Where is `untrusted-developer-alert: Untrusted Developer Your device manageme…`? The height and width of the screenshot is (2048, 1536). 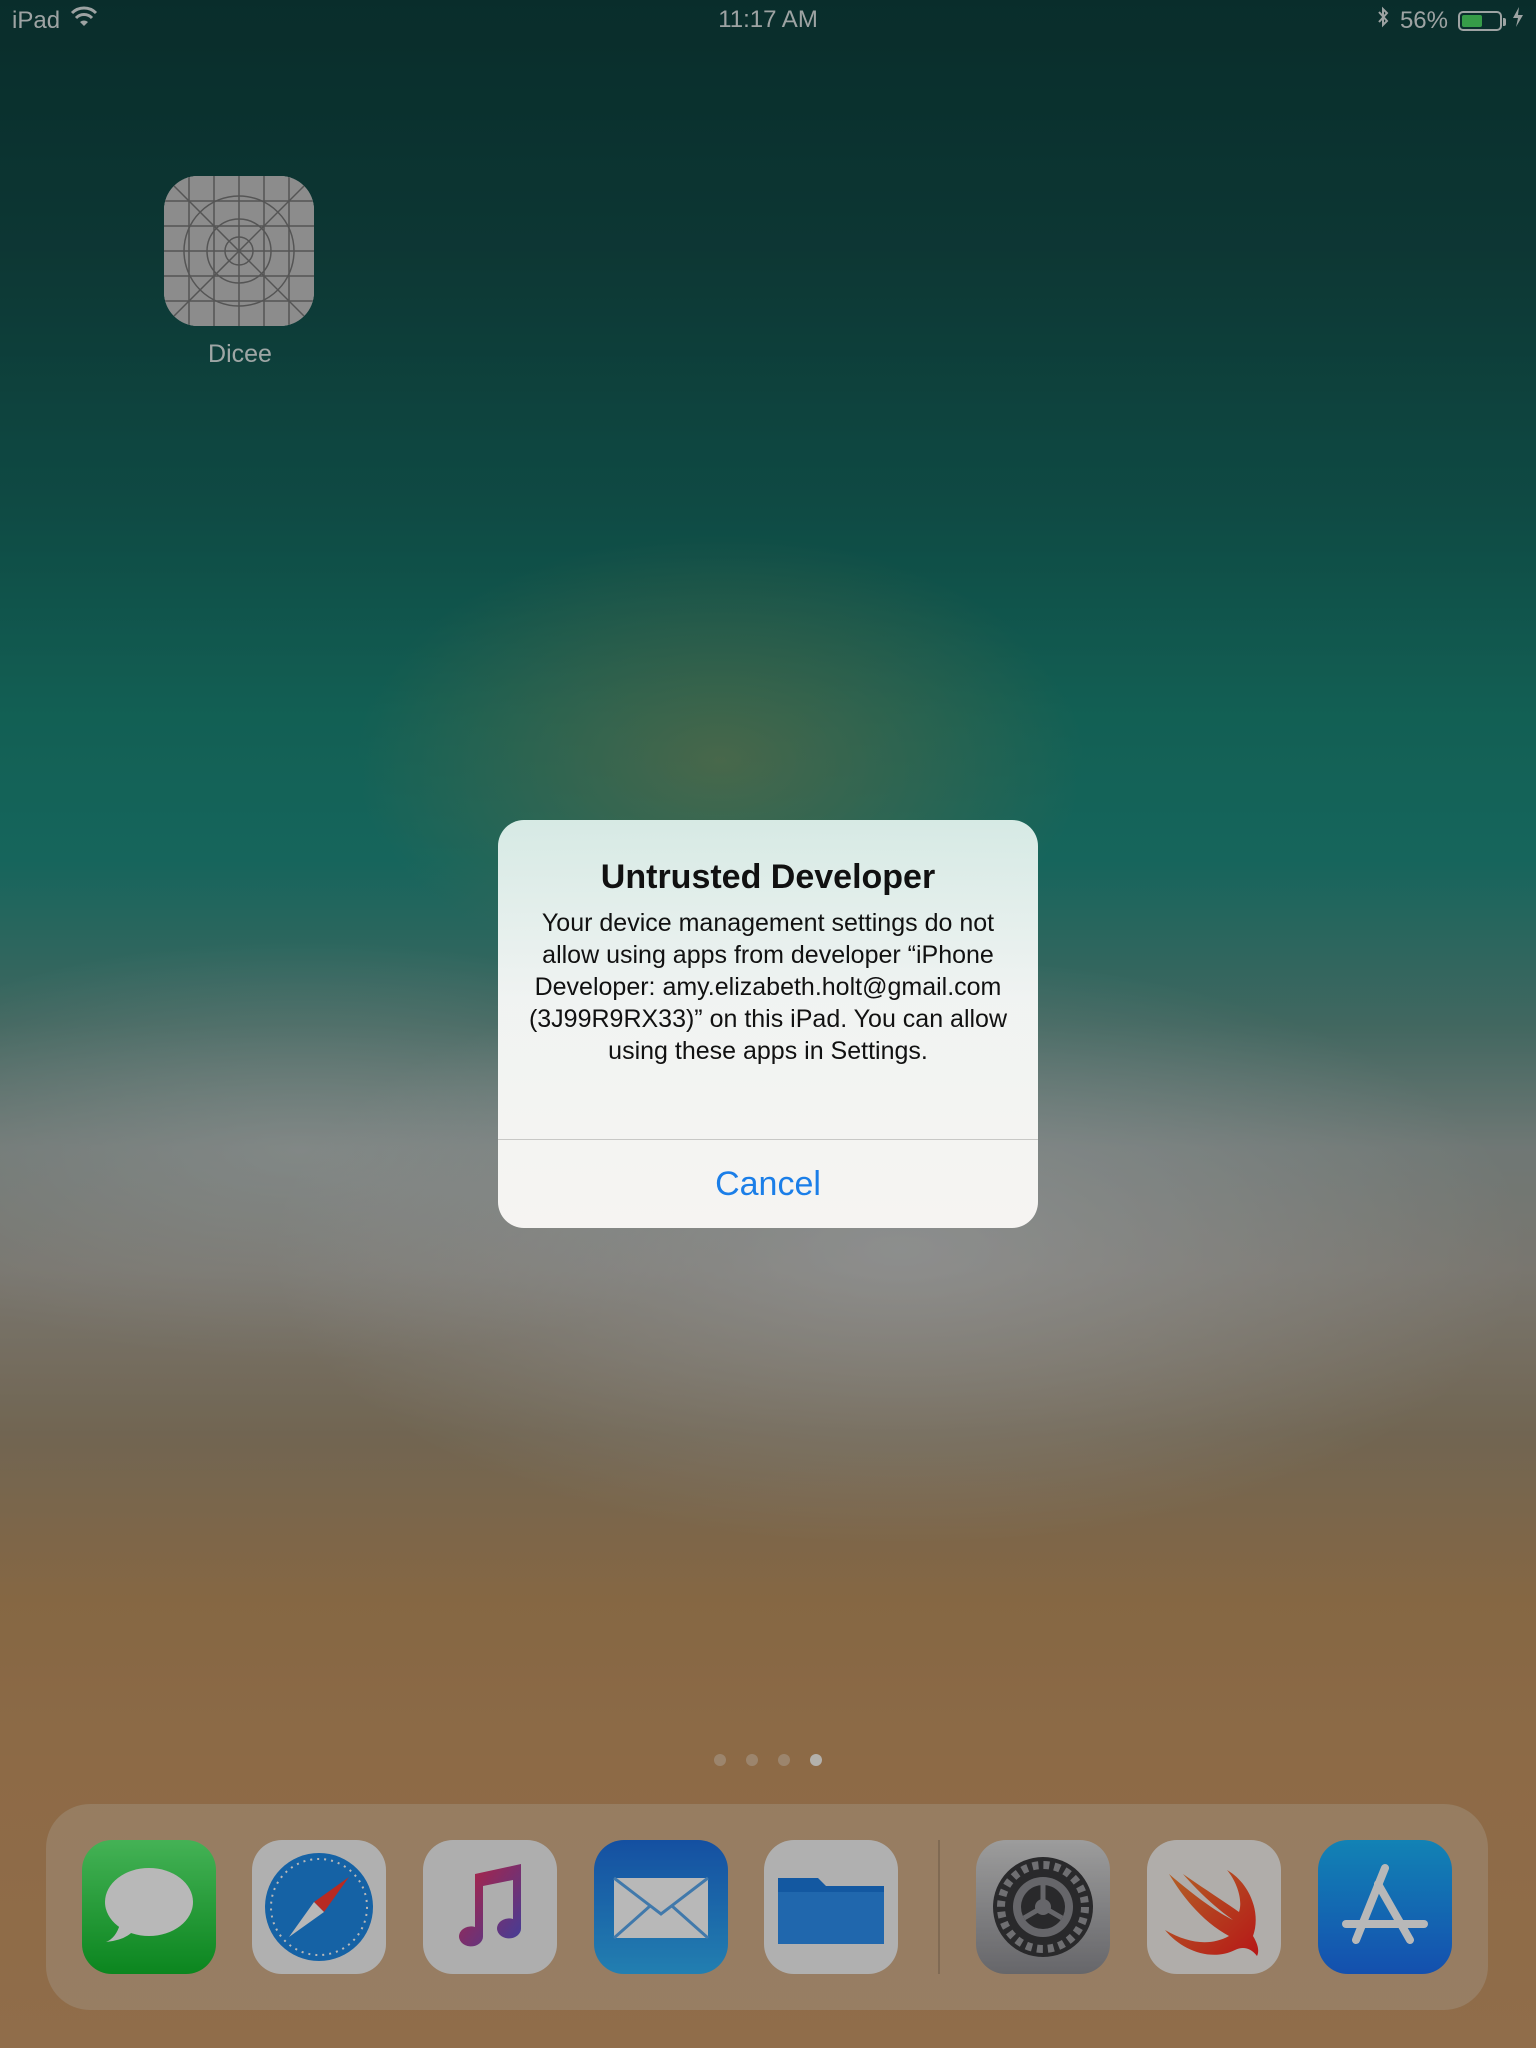 untrusted-developer-alert: Untrusted Developer Your device manageme… is located at coordinates (768, 1024).